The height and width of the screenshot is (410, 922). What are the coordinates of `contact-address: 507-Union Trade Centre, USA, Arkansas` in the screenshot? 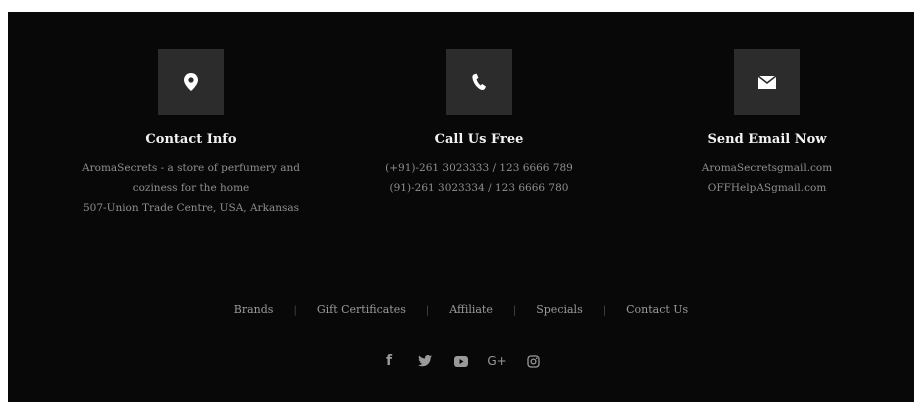 It's located at (191, 208).